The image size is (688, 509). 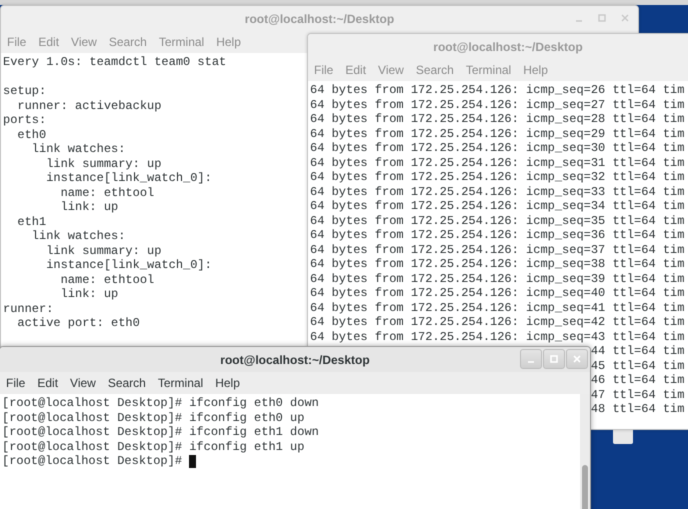 I want to click on terminal-line: runner:, so click(x=28, y=309).